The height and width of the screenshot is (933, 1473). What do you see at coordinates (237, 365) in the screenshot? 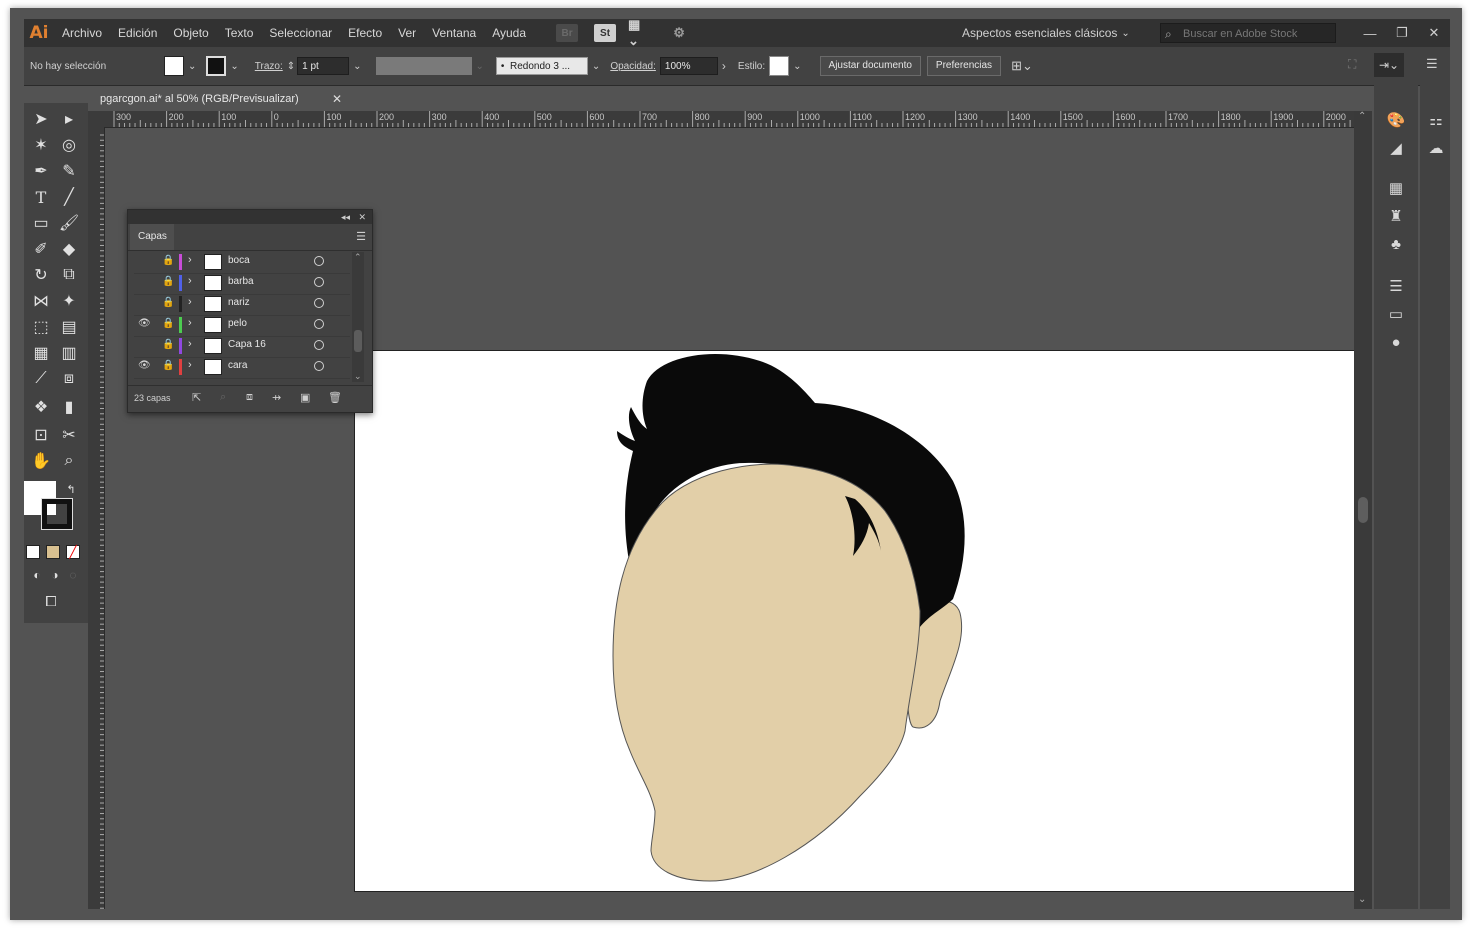
I see `layer-name: cara` at bounding box center [237, 365].